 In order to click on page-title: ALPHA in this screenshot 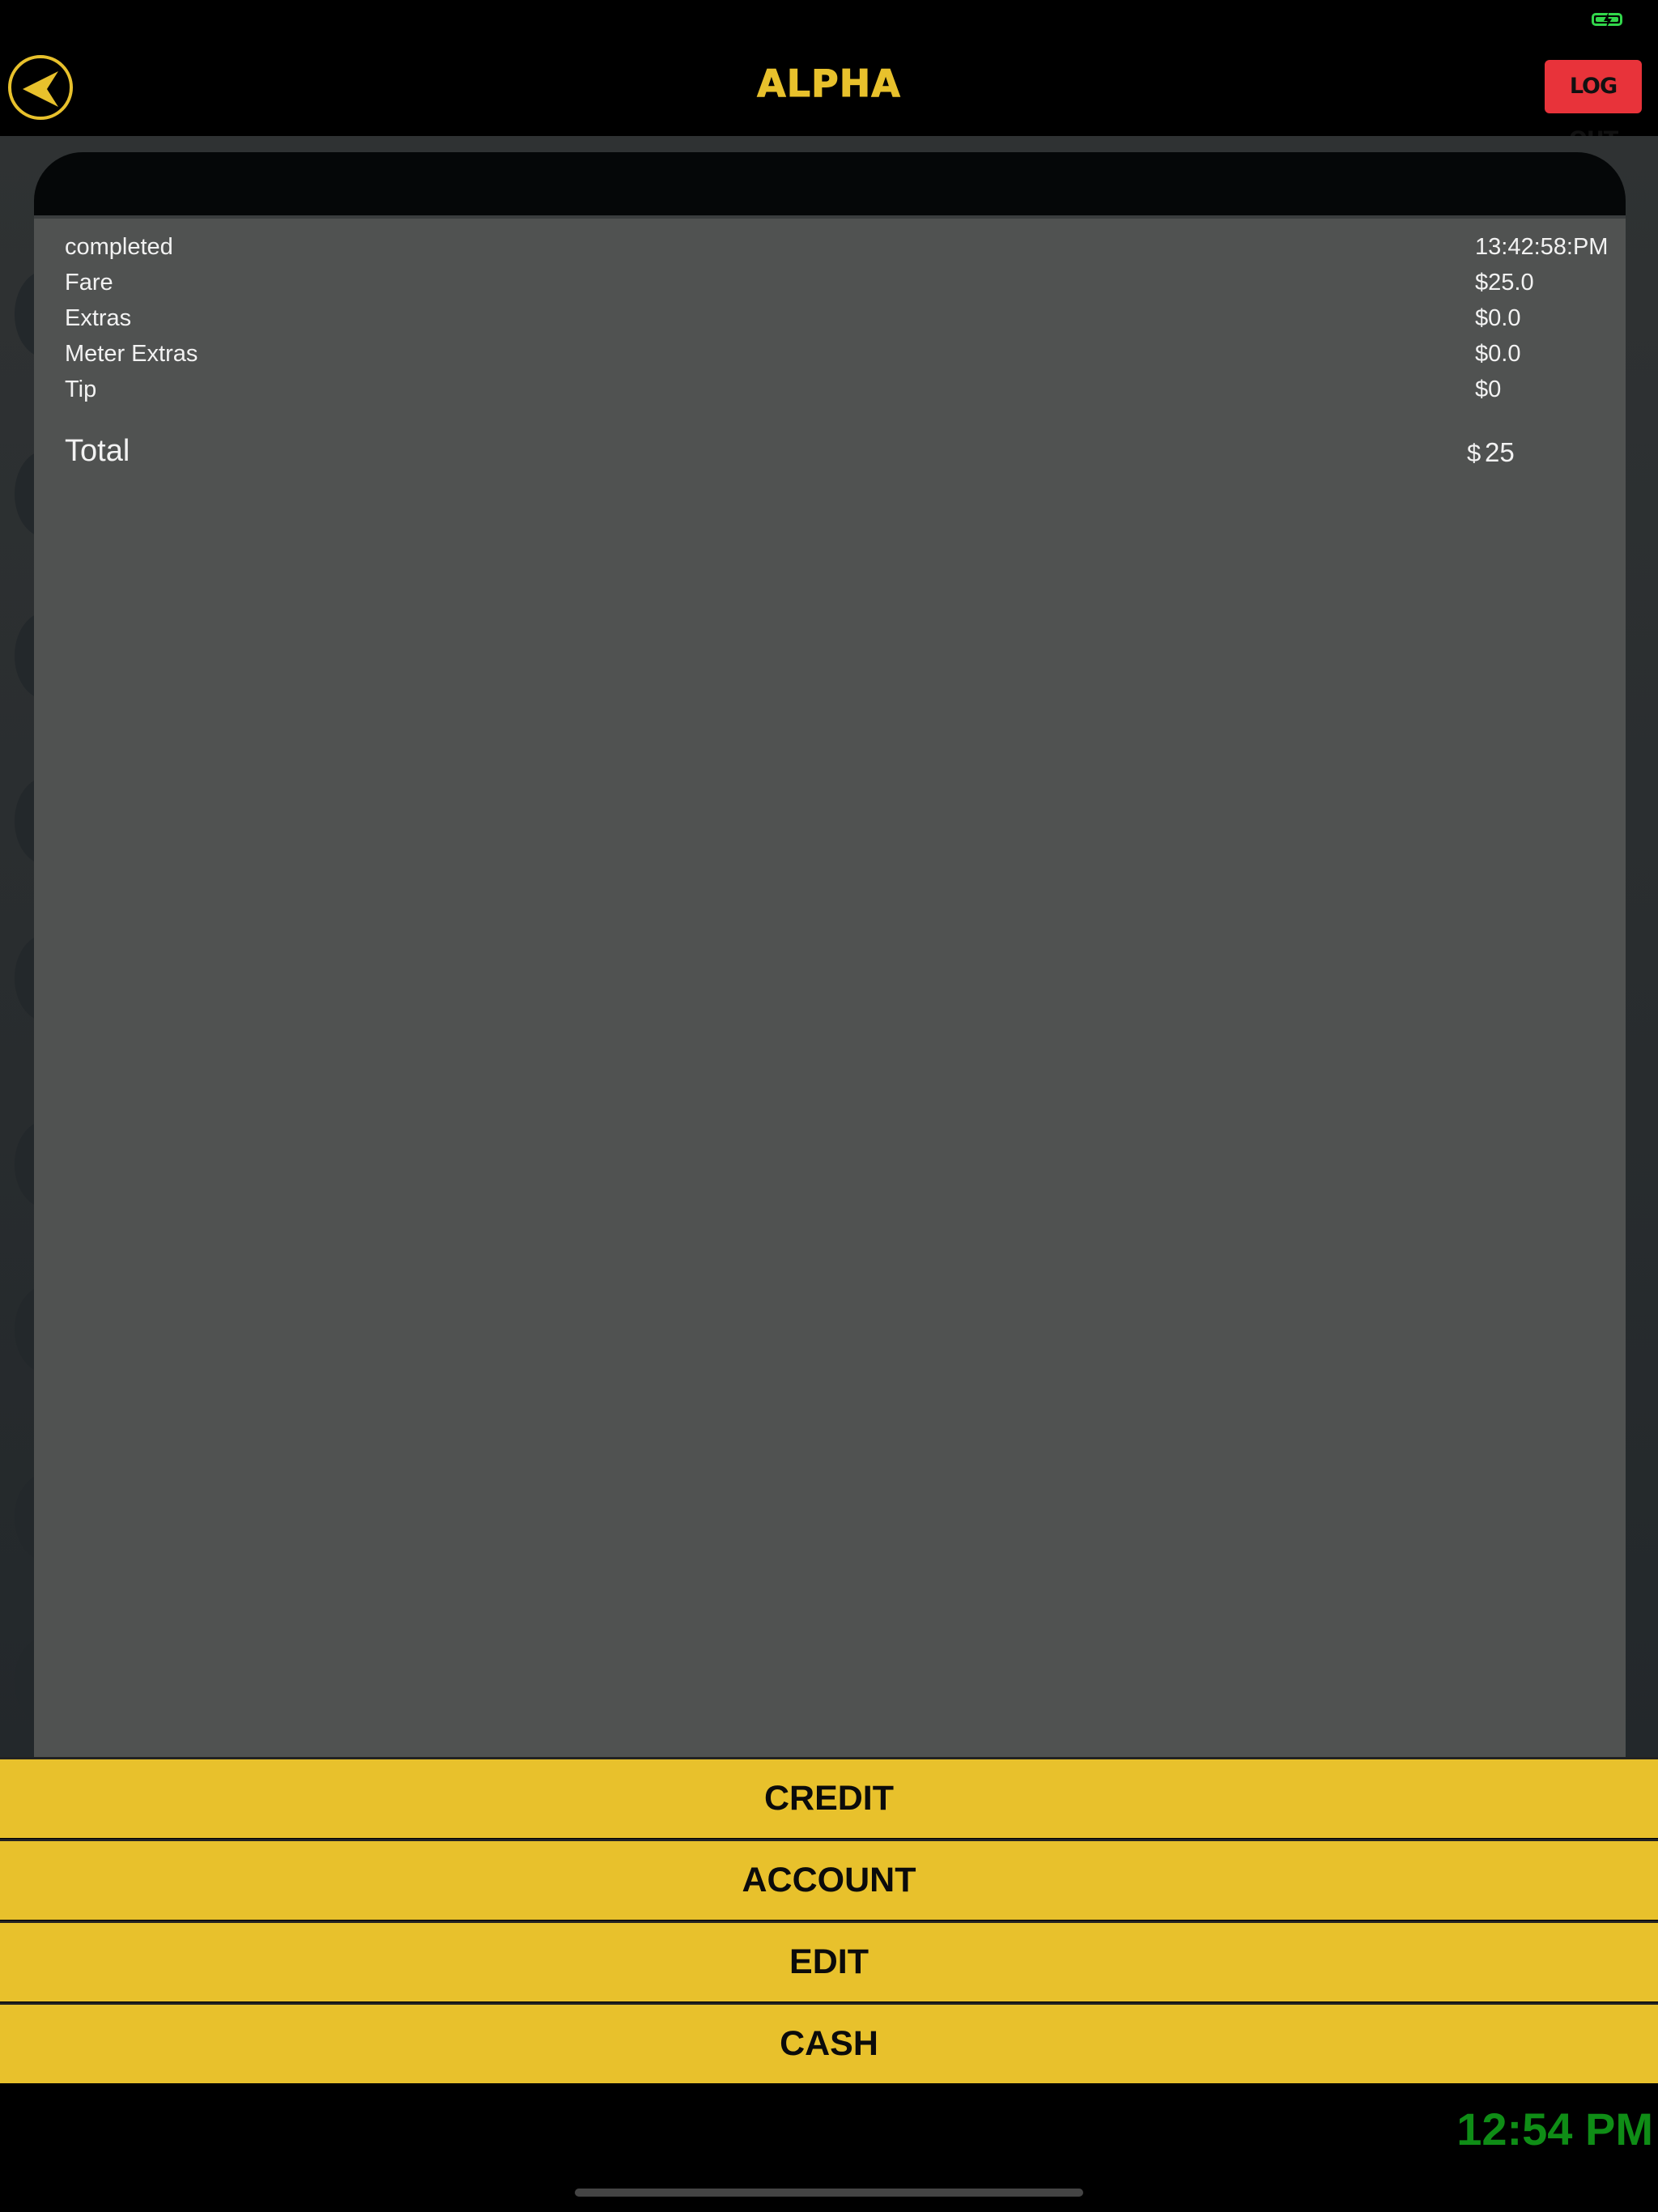, I will do `click(829, 84)`.